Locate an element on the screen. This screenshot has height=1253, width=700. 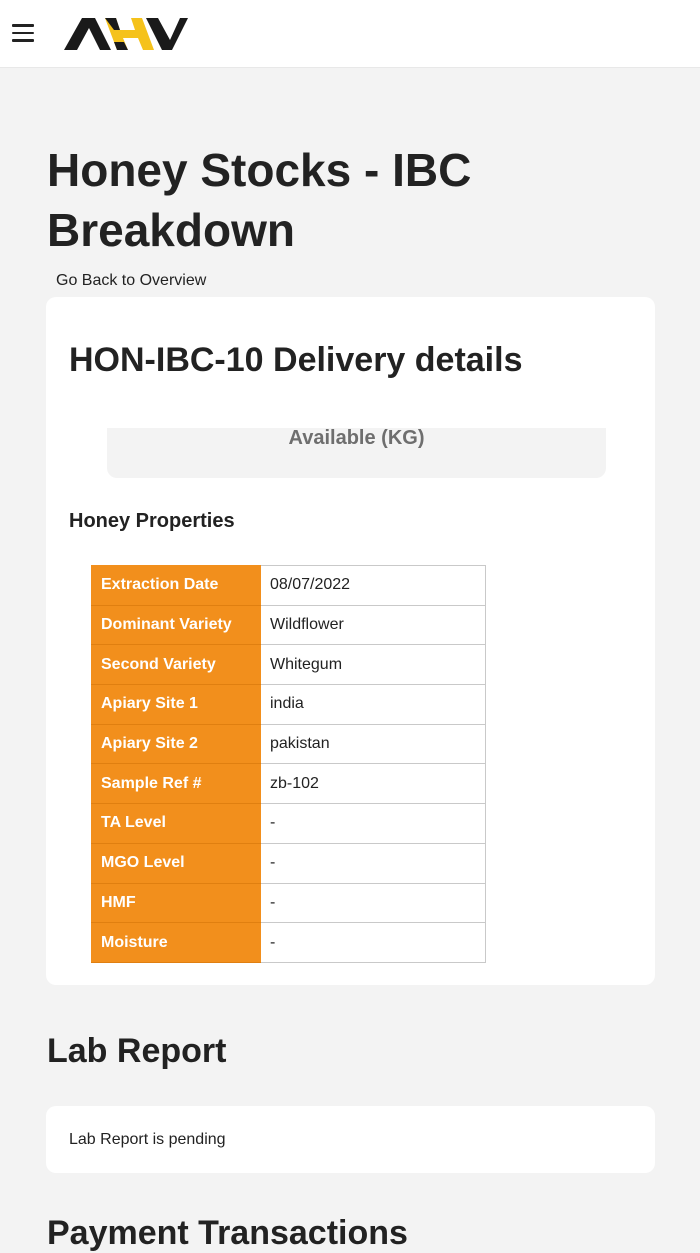
property-value: pakistan is located at coordinates (373, 744).